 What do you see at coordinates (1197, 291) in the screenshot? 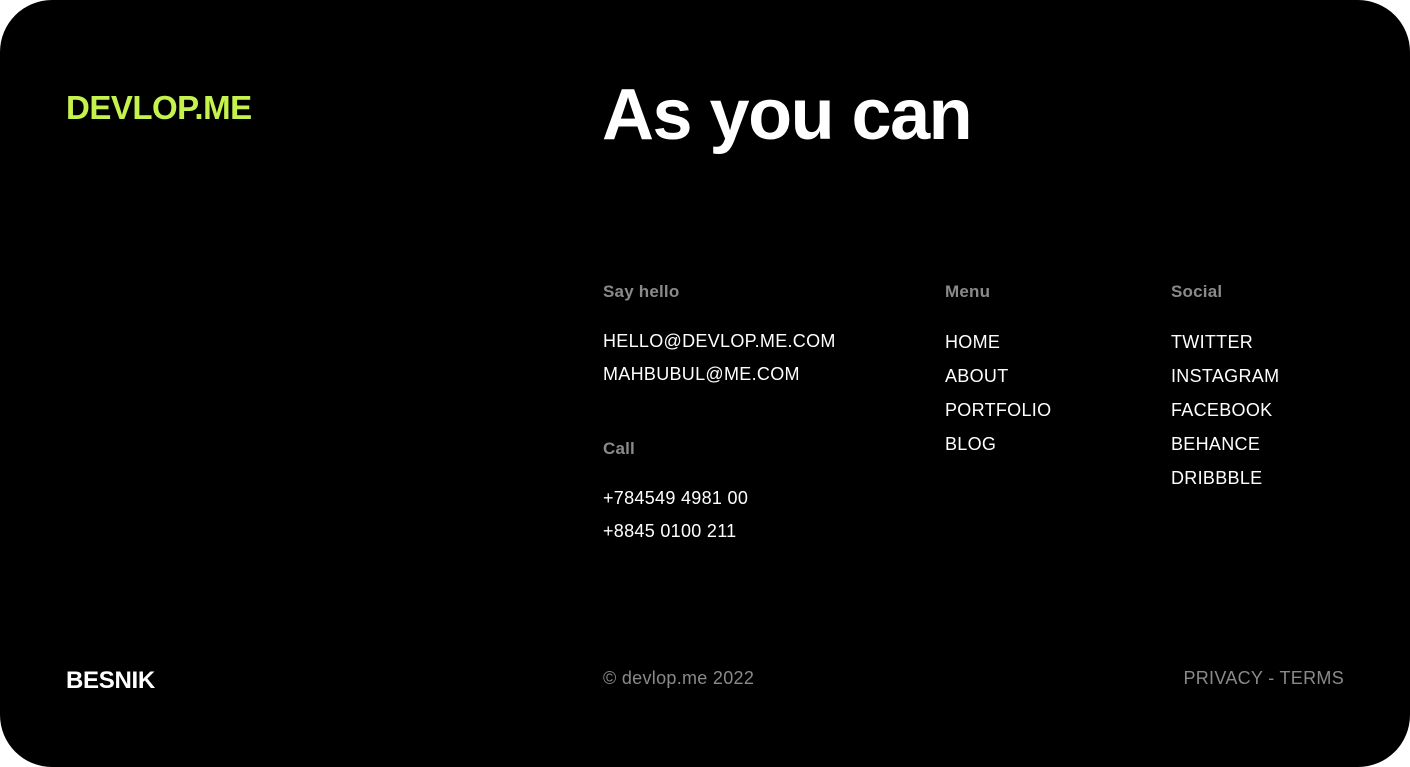
I see `social-title: Social` at bounding box center [1197, 291].